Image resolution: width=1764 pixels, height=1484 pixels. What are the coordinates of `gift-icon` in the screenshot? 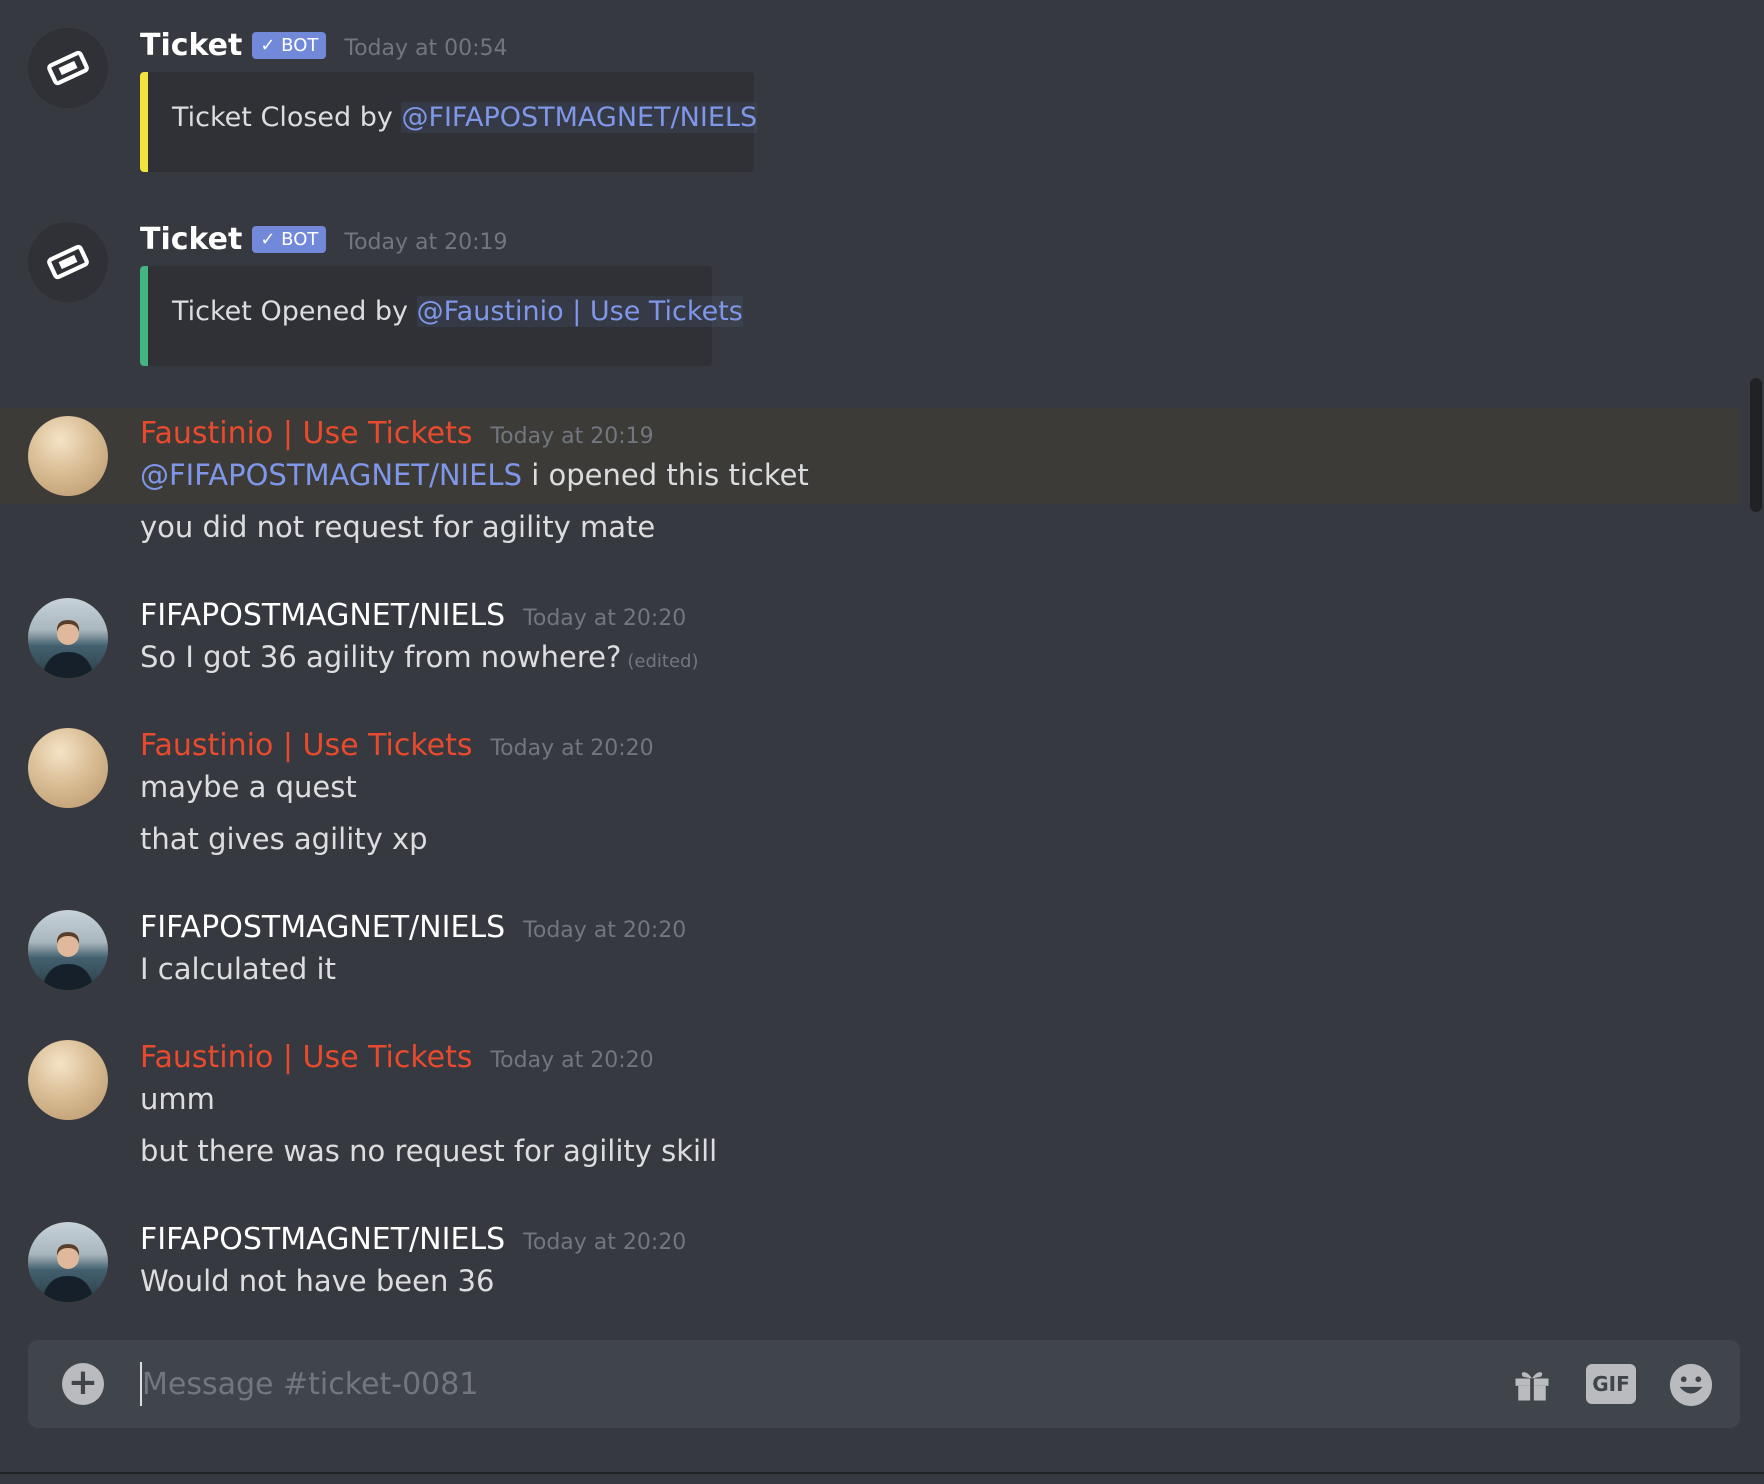 It's located at (1532, 1384).